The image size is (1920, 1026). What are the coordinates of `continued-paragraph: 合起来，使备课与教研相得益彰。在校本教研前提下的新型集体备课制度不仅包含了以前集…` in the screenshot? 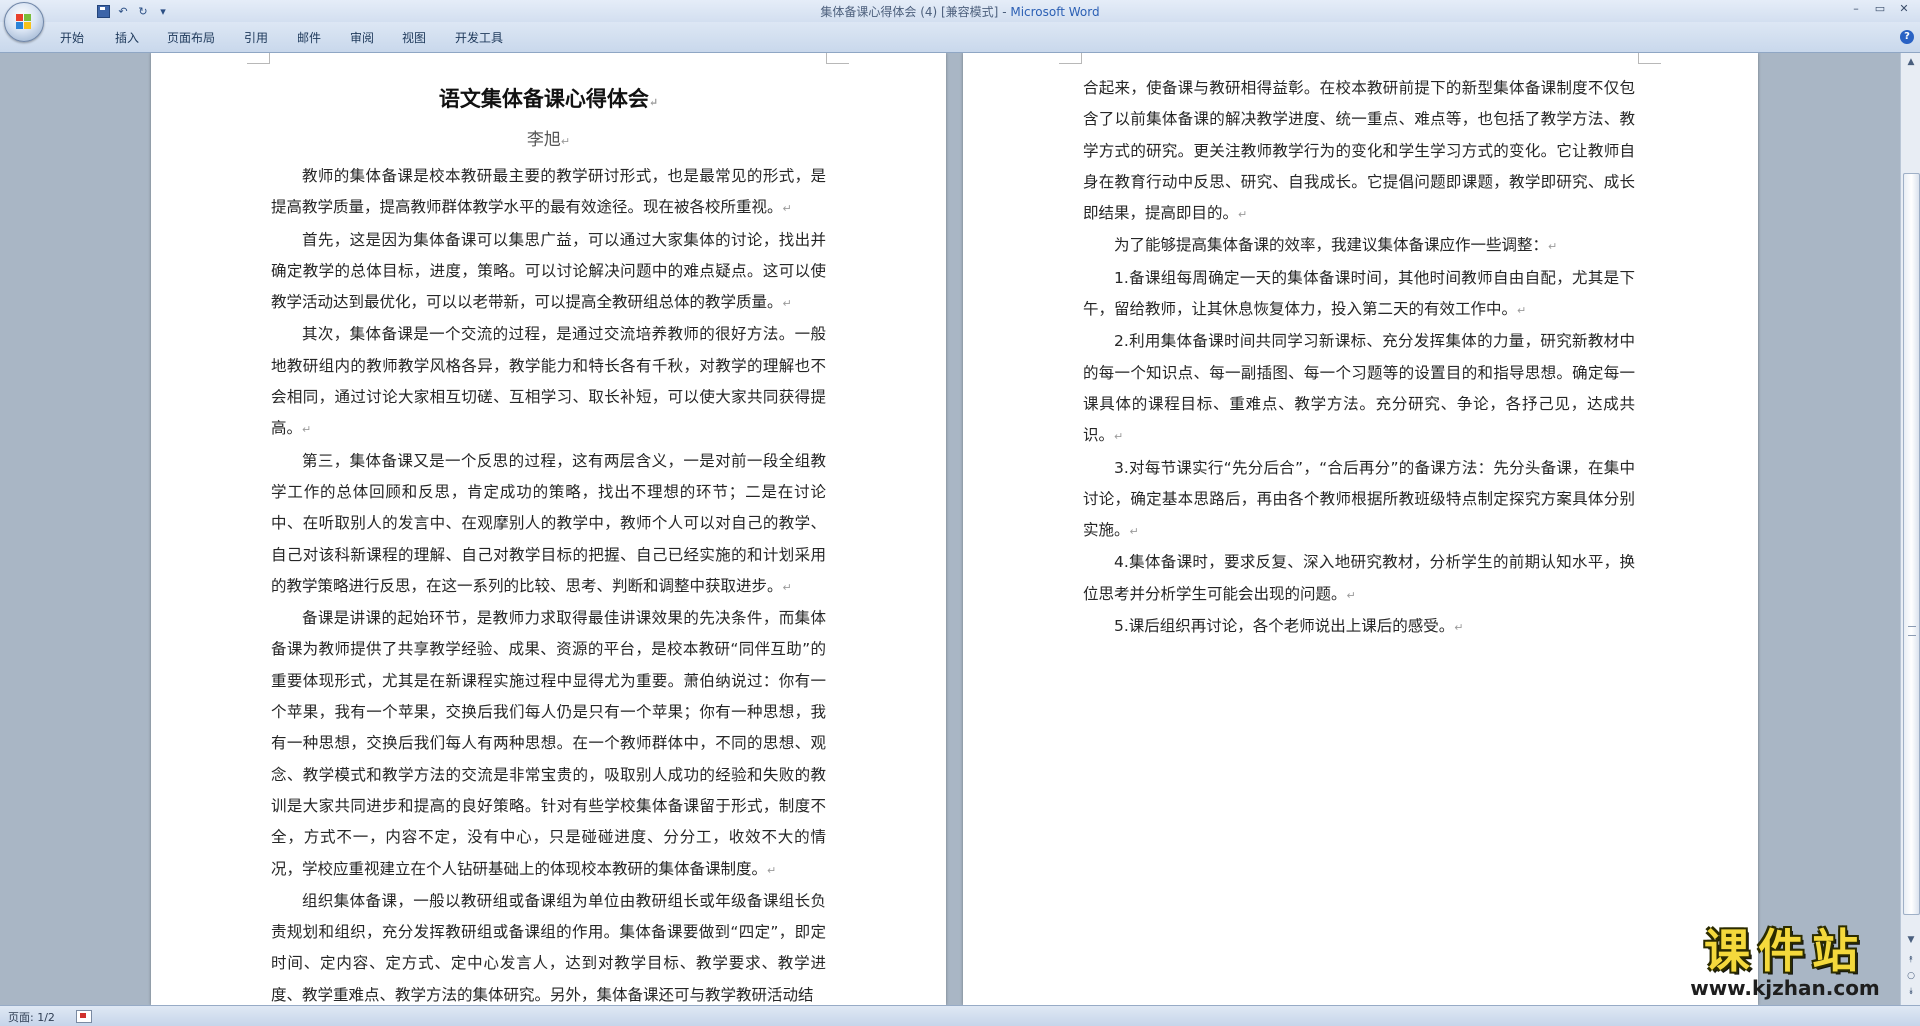 It's located at (1359, 151).